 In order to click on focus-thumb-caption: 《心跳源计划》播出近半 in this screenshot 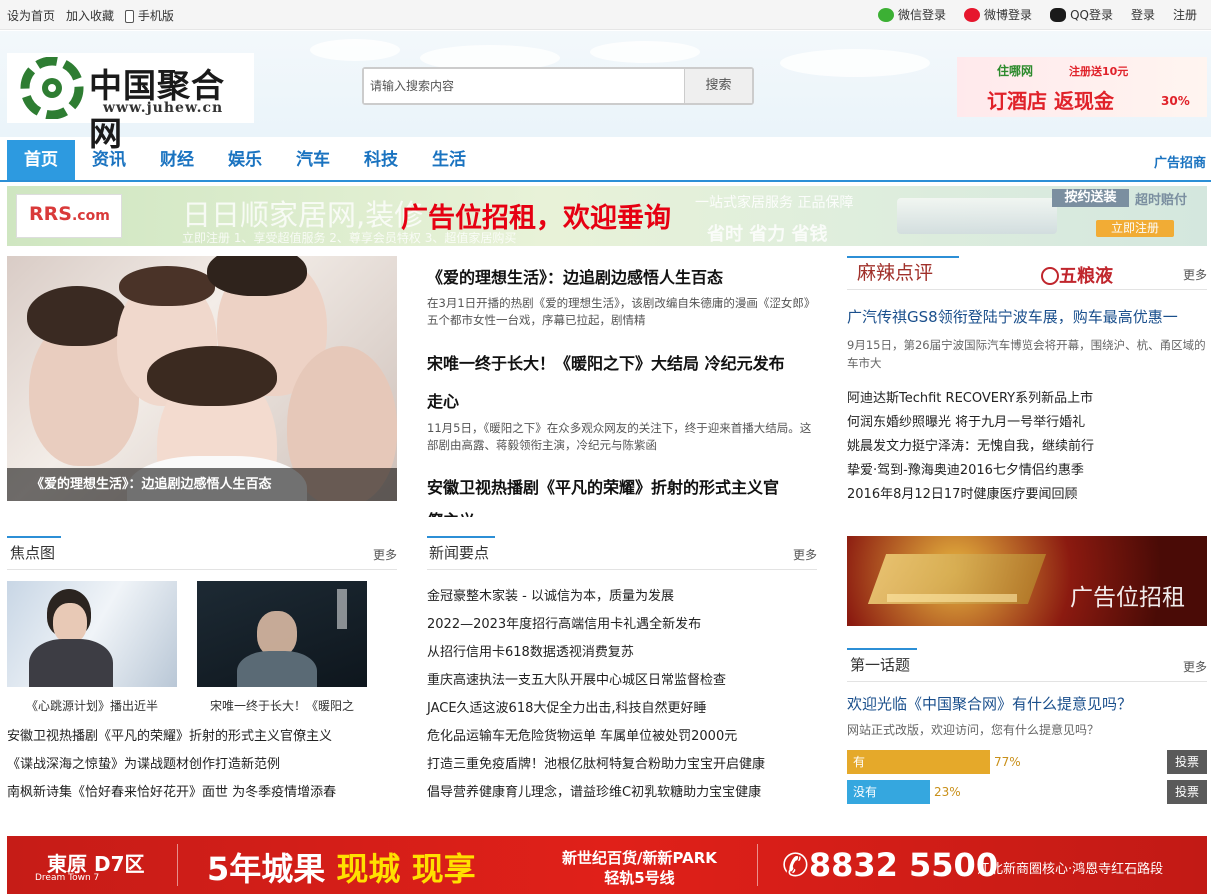, I will do `click(92, 705)`.